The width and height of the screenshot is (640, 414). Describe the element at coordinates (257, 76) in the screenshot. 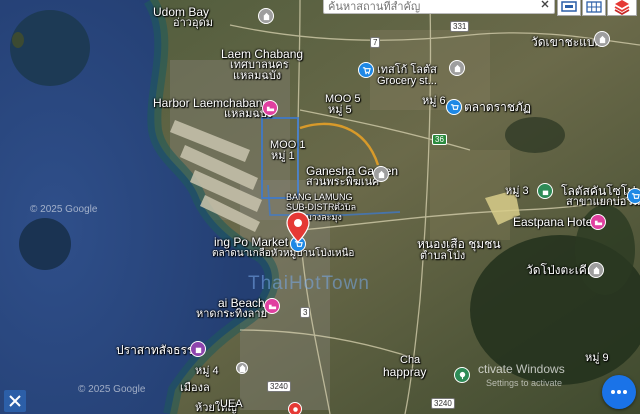

I see `label-laem-chabang-th2: แหลมฉบัง` at that location.